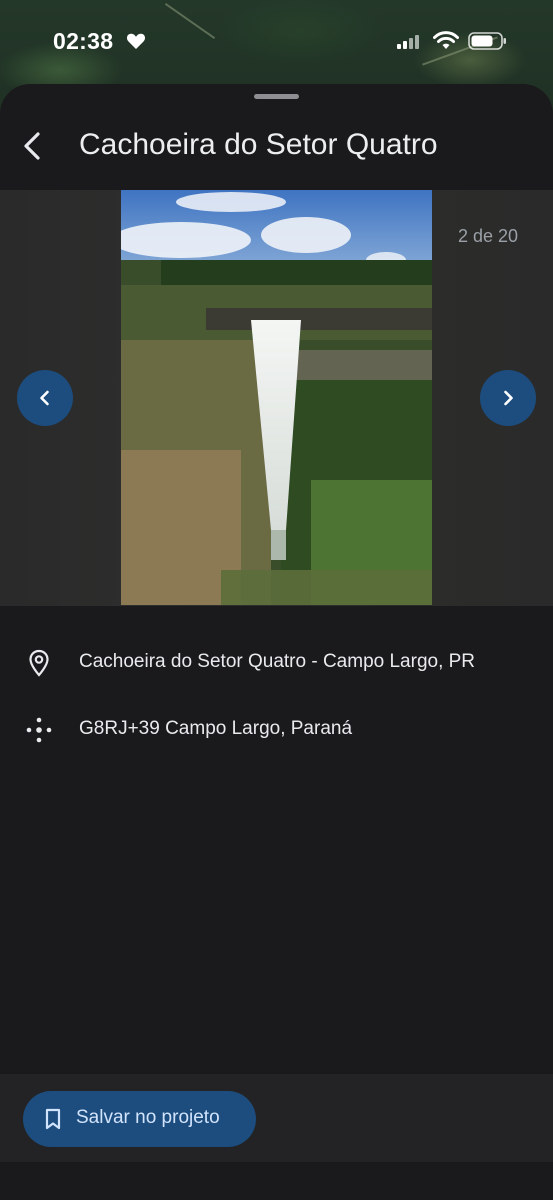 This screenshot has height=1200, width=553. I want to click on chevron-left-icon, so click(44, 398).